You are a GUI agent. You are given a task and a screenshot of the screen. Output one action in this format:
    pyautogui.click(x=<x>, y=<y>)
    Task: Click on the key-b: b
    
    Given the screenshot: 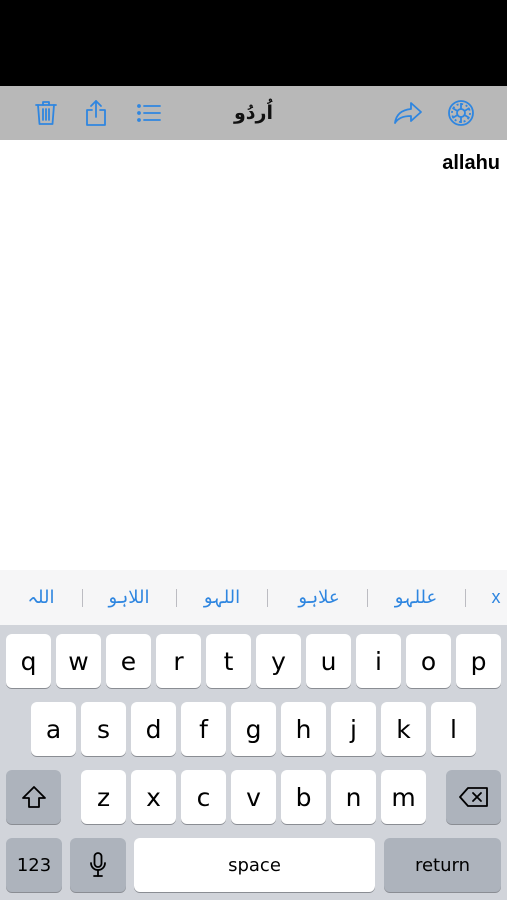 What is the action you would take?
    pyautogui.click(x=303, y=797)
    